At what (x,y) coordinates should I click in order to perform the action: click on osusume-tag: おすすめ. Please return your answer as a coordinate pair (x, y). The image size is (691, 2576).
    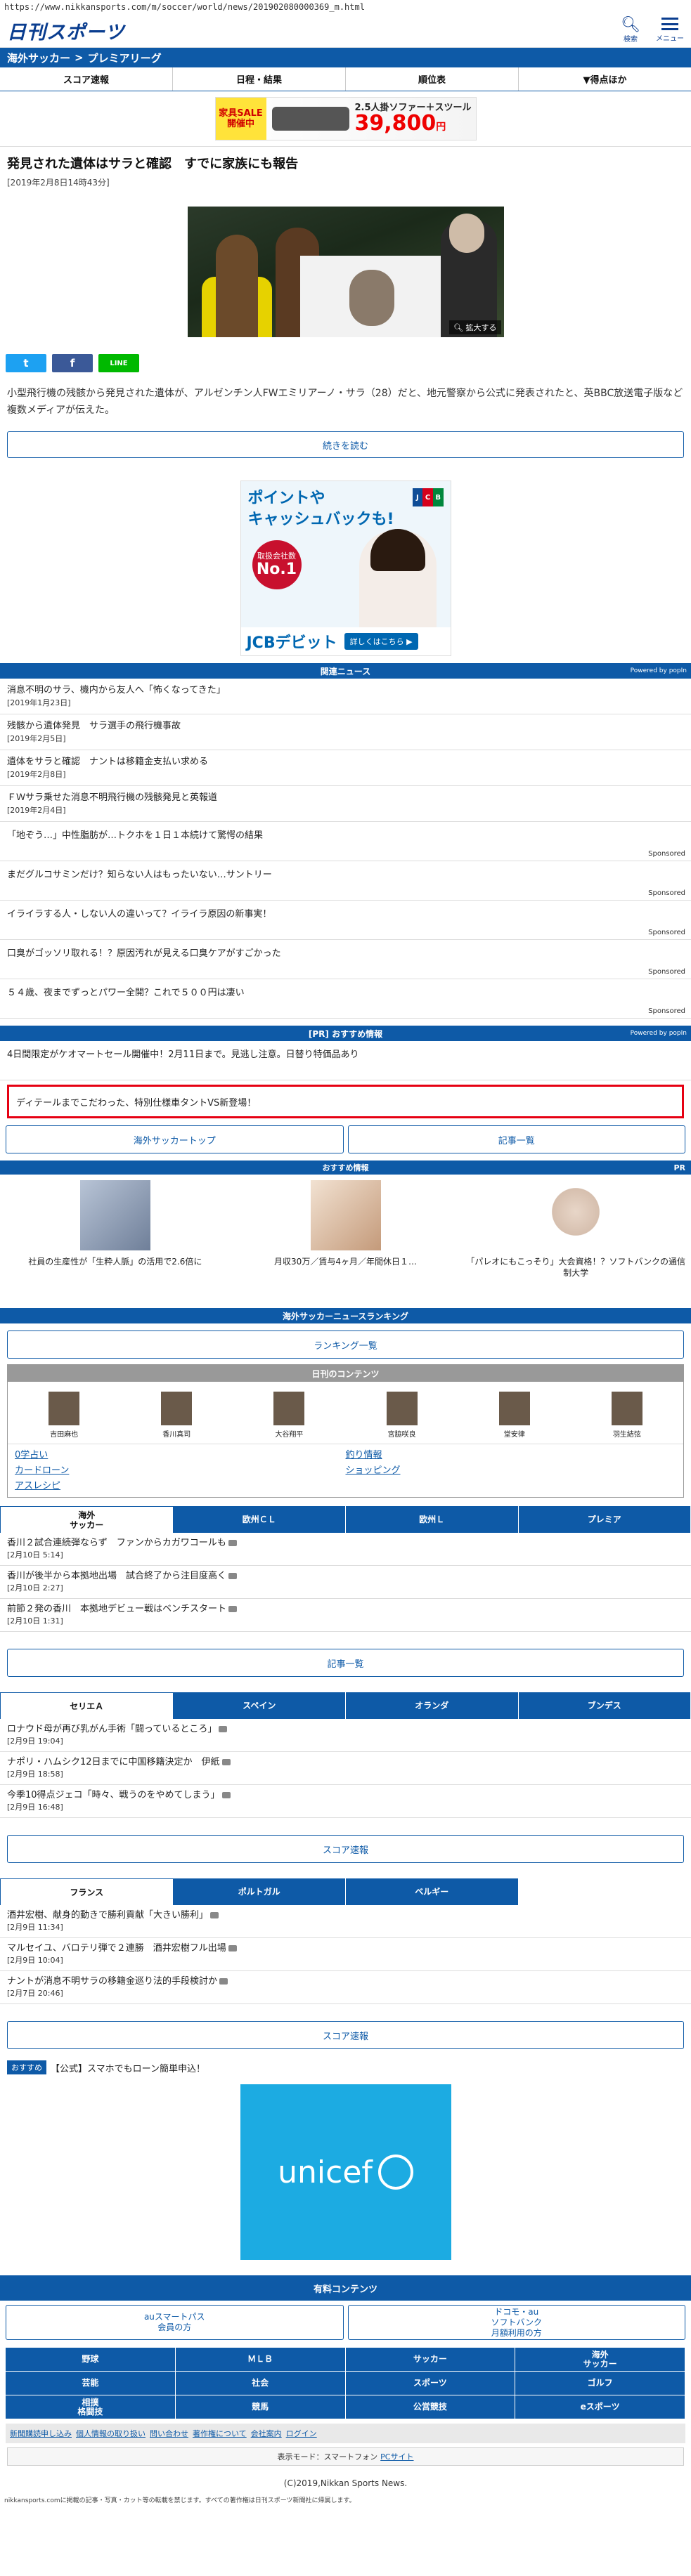
    Looking at the image, I should click on (26, 2067).